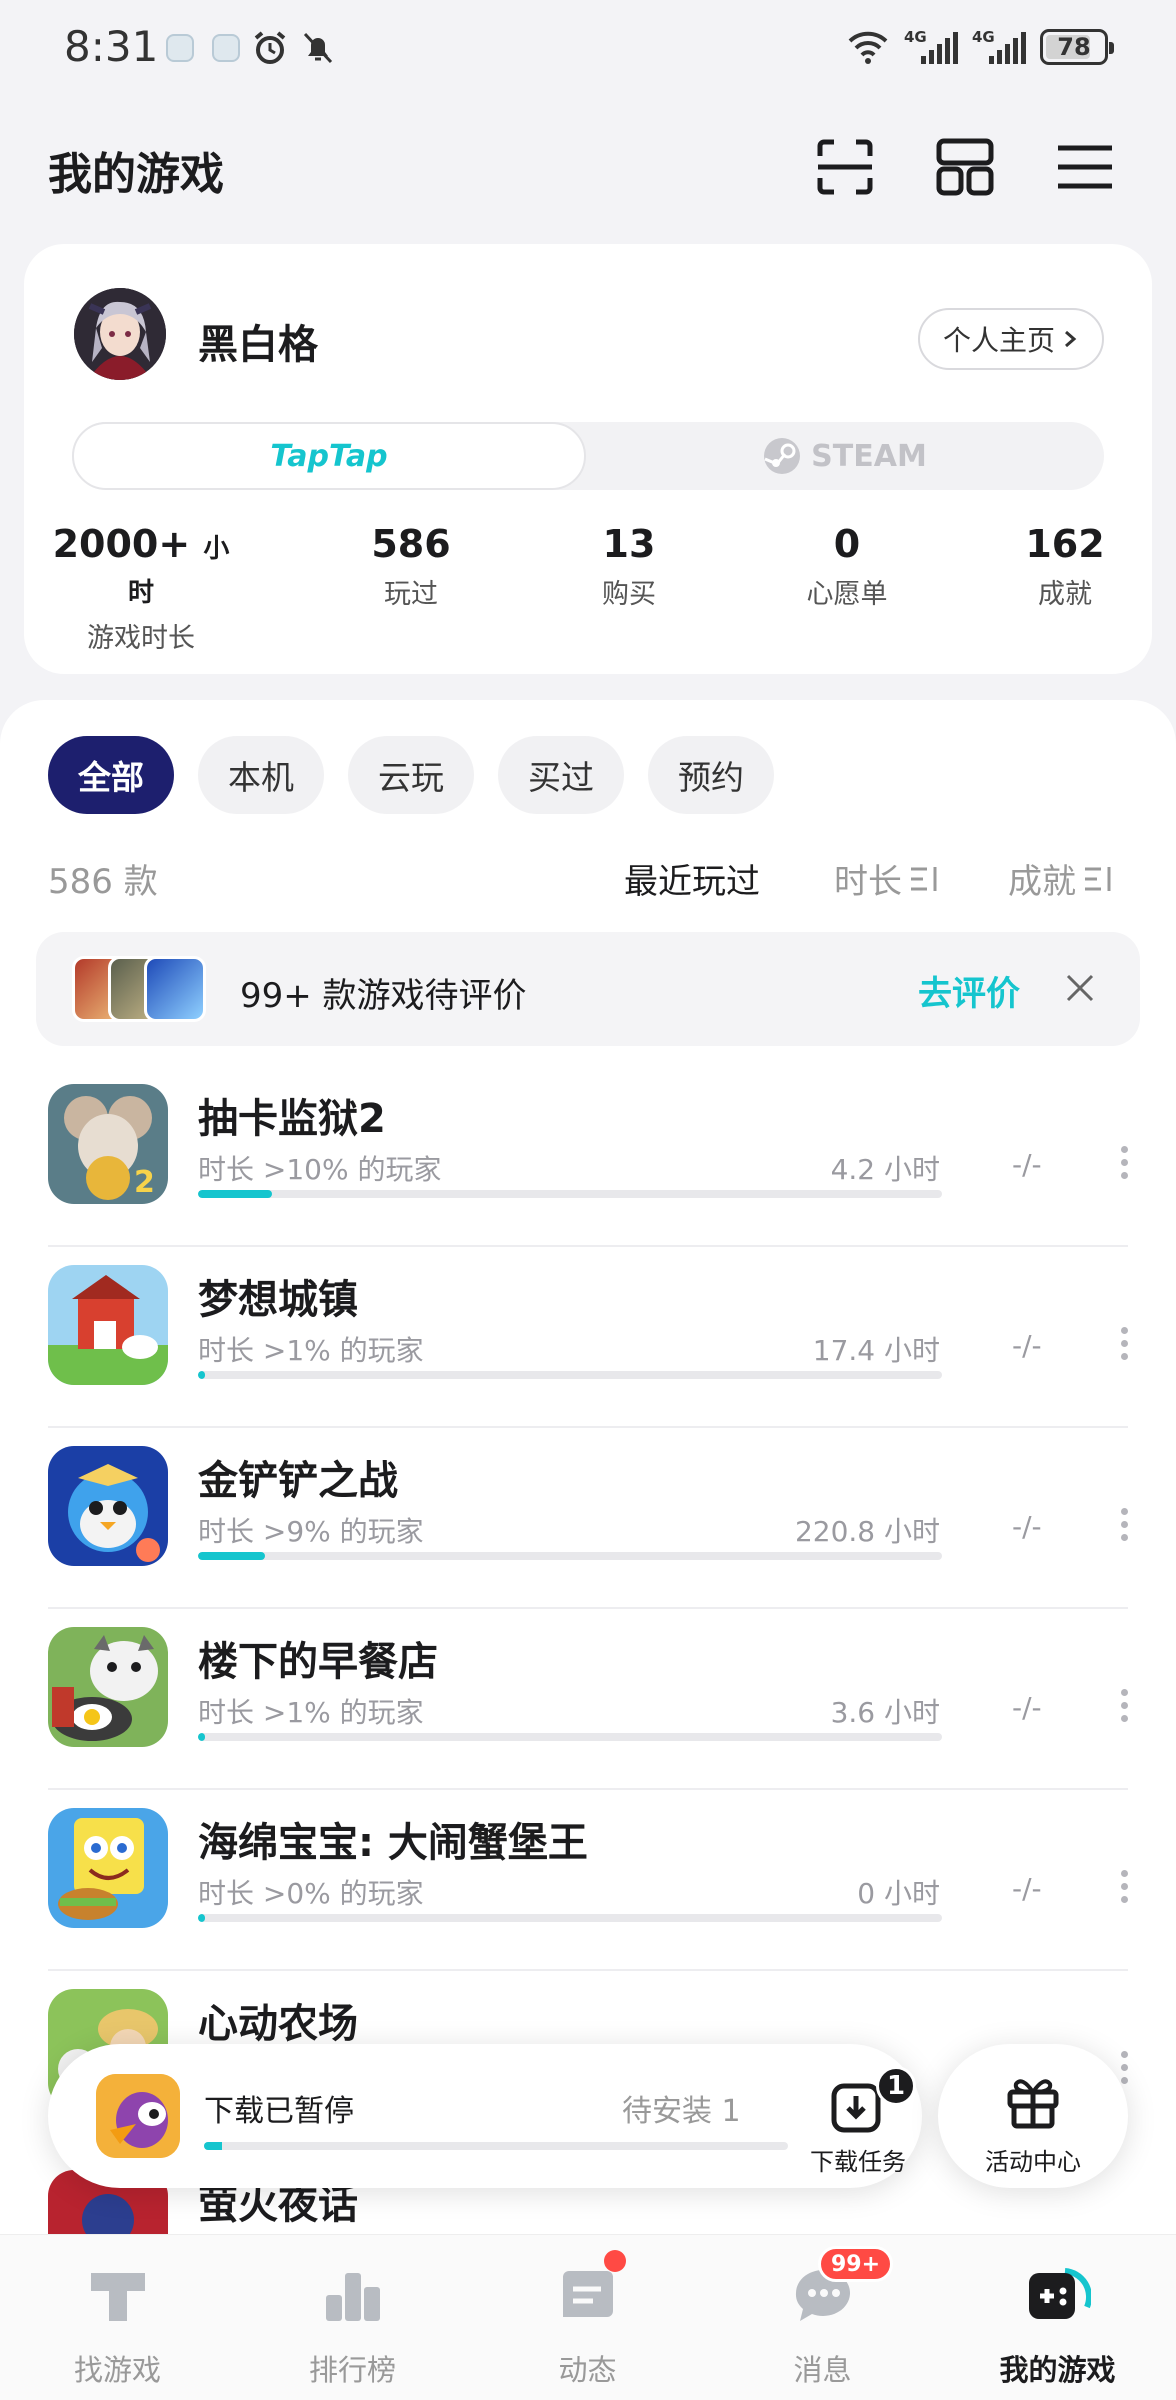 This screenshot has height=2400, width=1176. I want to click on game-hours: 4.2 小时, so click(885, 1169).